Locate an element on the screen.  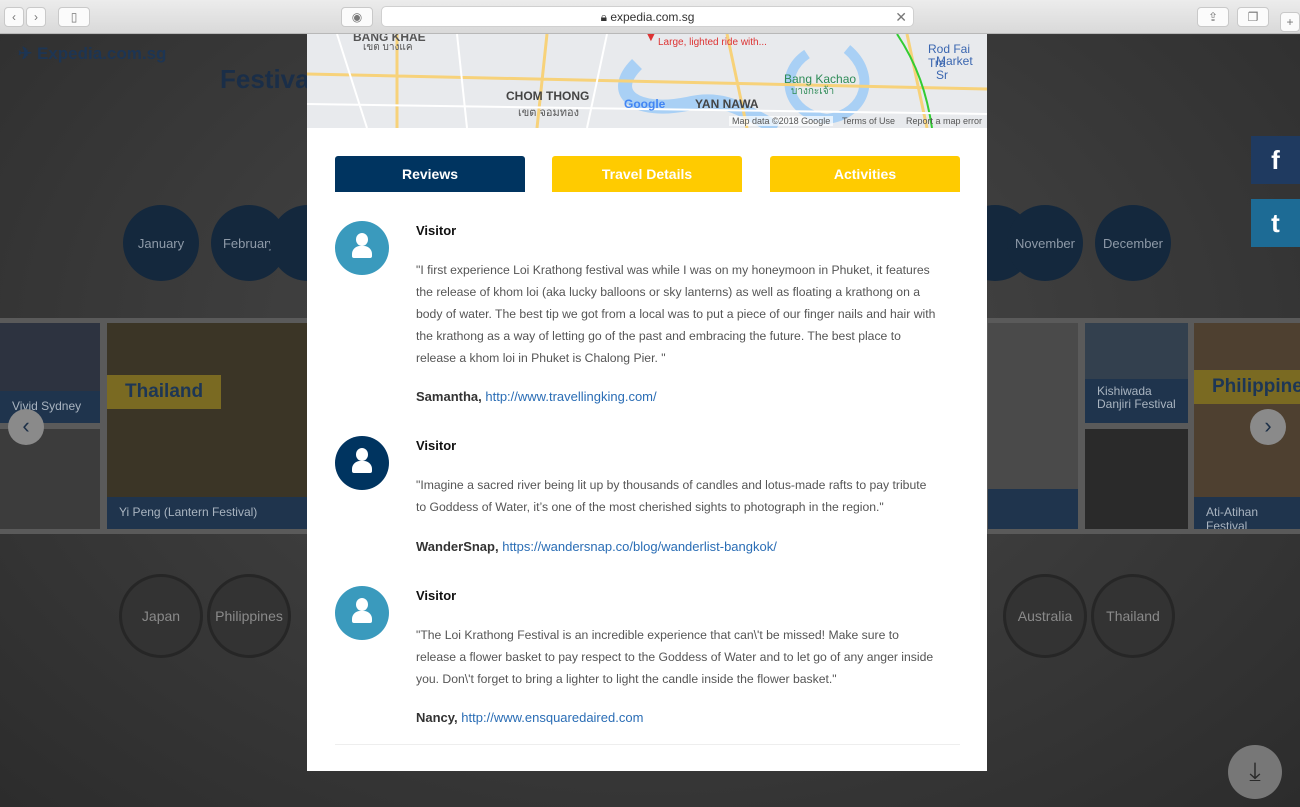
month-december: December is located at coordinates (1133, 243).